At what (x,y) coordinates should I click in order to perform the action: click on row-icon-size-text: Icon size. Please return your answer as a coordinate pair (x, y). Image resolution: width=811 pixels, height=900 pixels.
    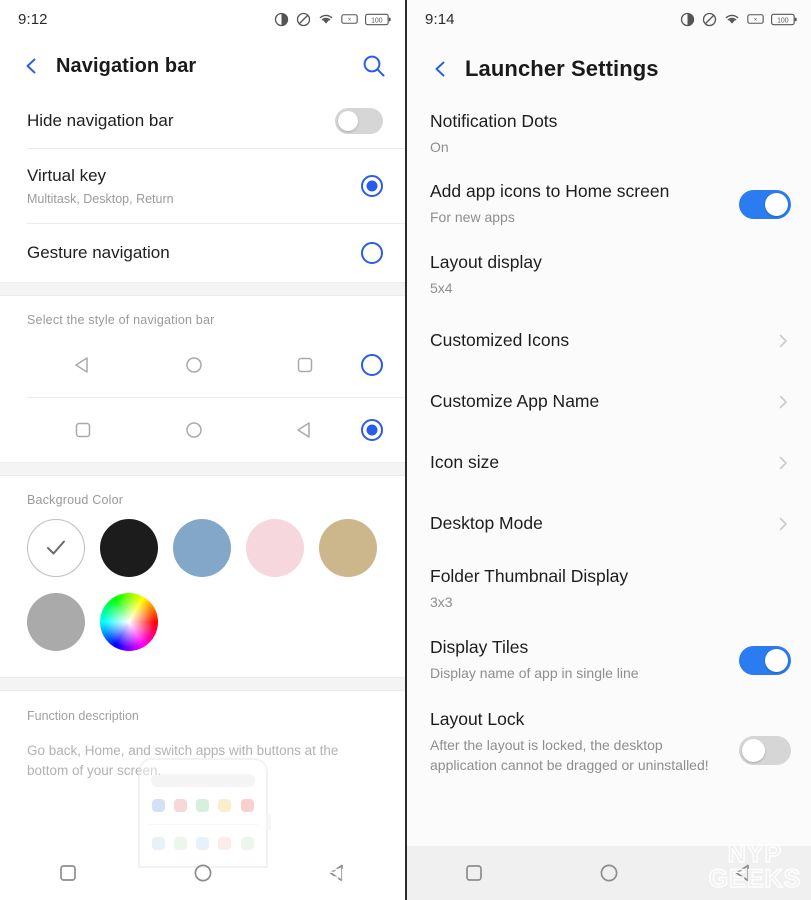
    Looking at the image, I should click on (470, 462).